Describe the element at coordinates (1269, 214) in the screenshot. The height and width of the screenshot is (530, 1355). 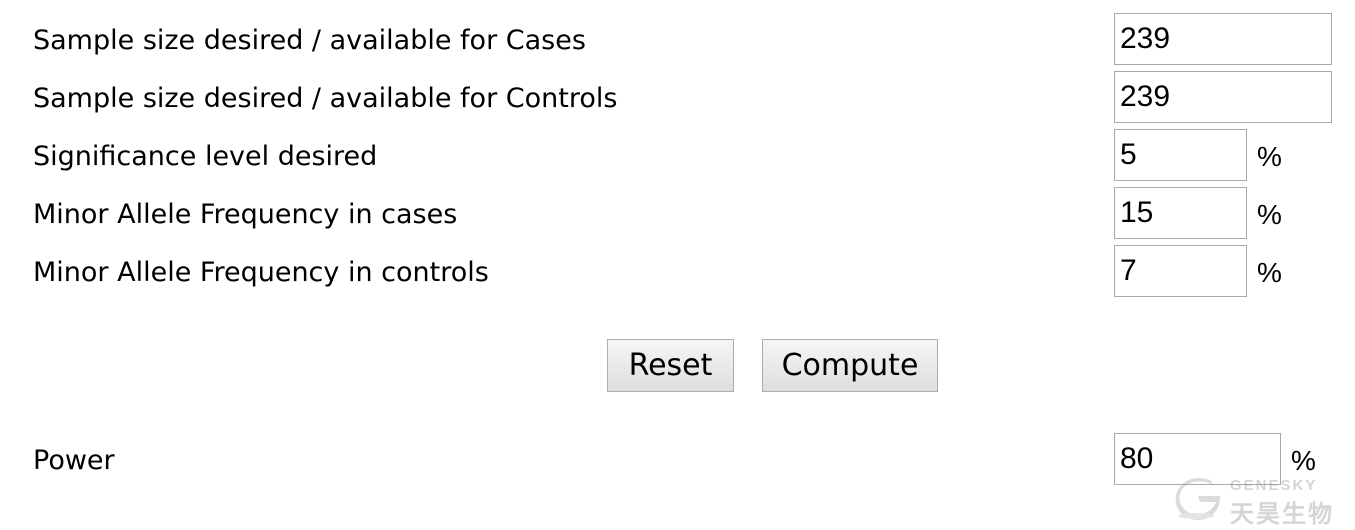
I see `maf-cases-unit: %` at that location.